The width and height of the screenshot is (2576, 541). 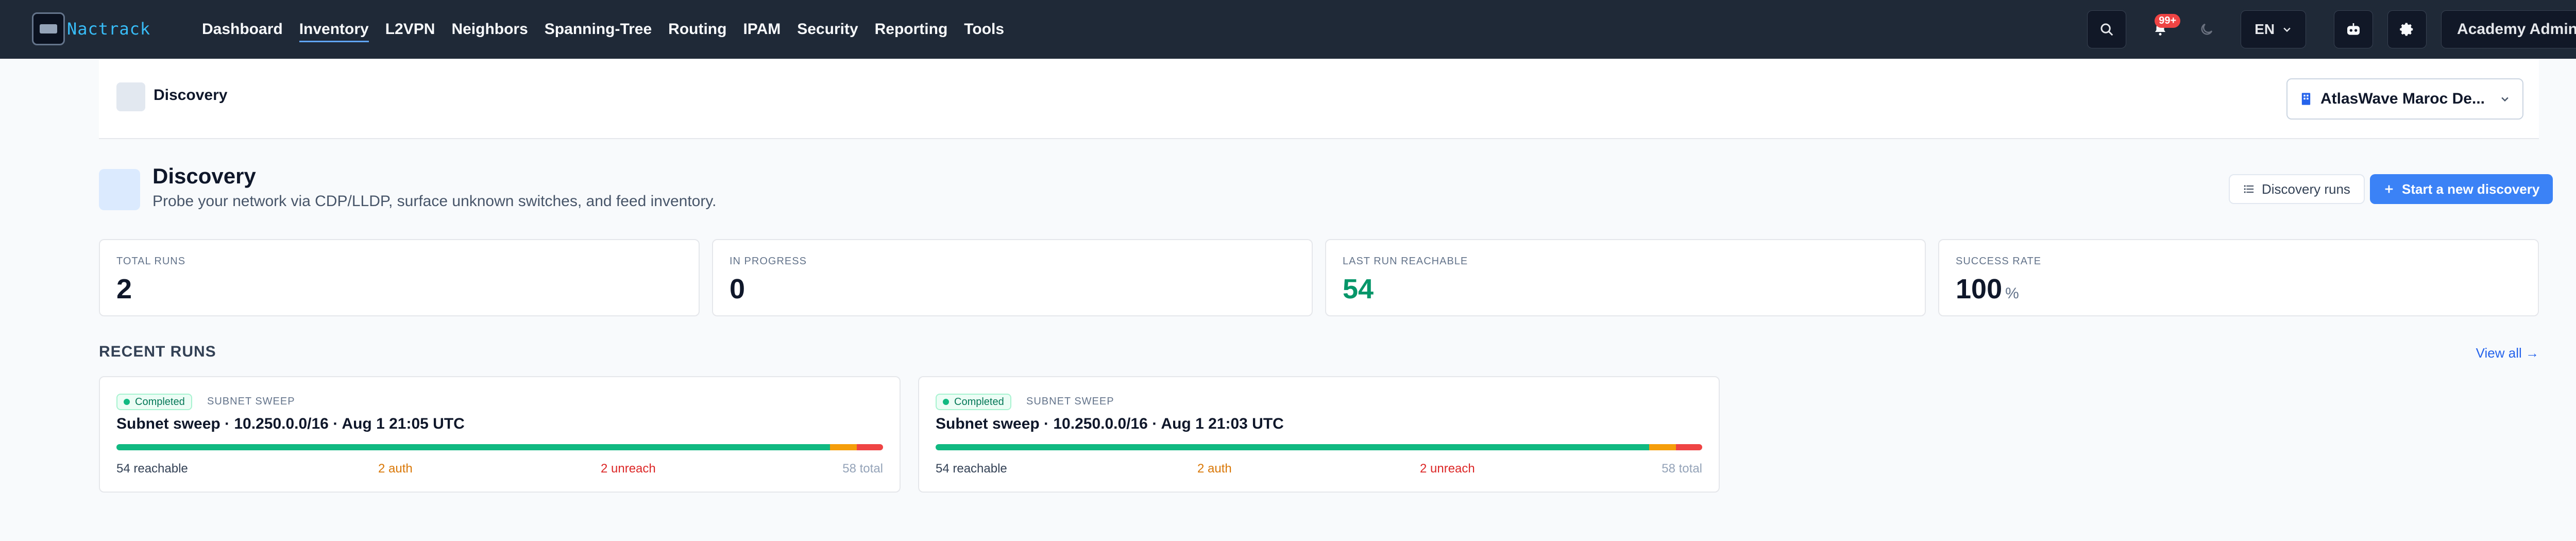 I want to click on page-title: Discovery, so click(x=204, y=176).